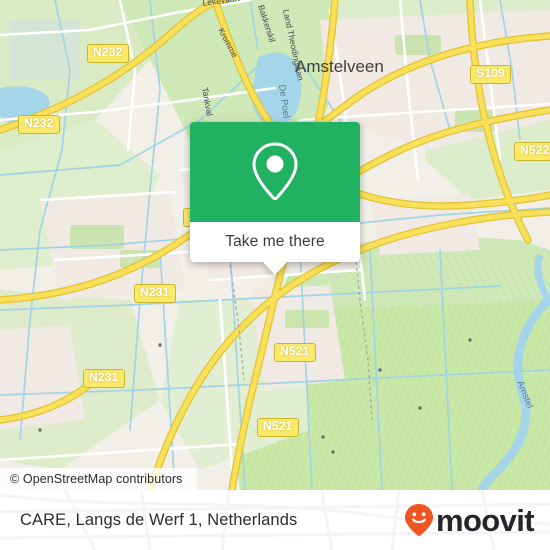 The height and width of the screenshot is (550, 550). I want to click on location-callout: Take me there, so click(275, 198).